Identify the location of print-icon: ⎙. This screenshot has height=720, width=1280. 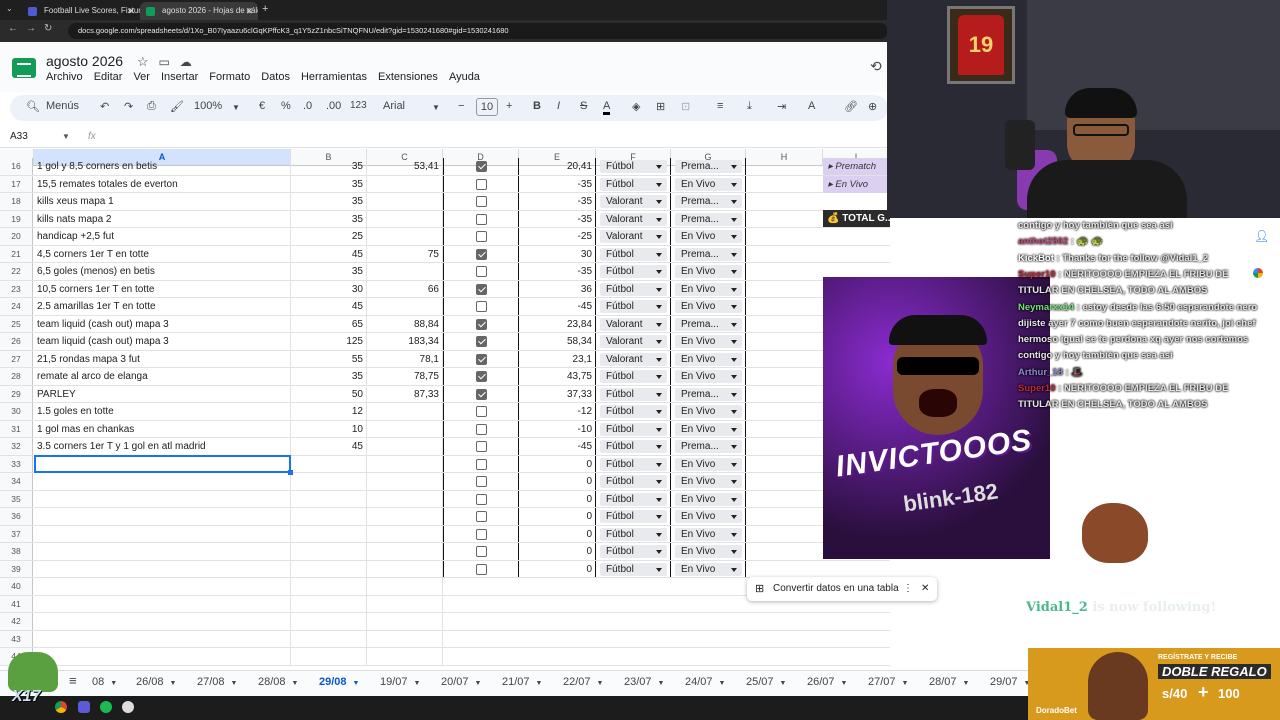
(151, 106).